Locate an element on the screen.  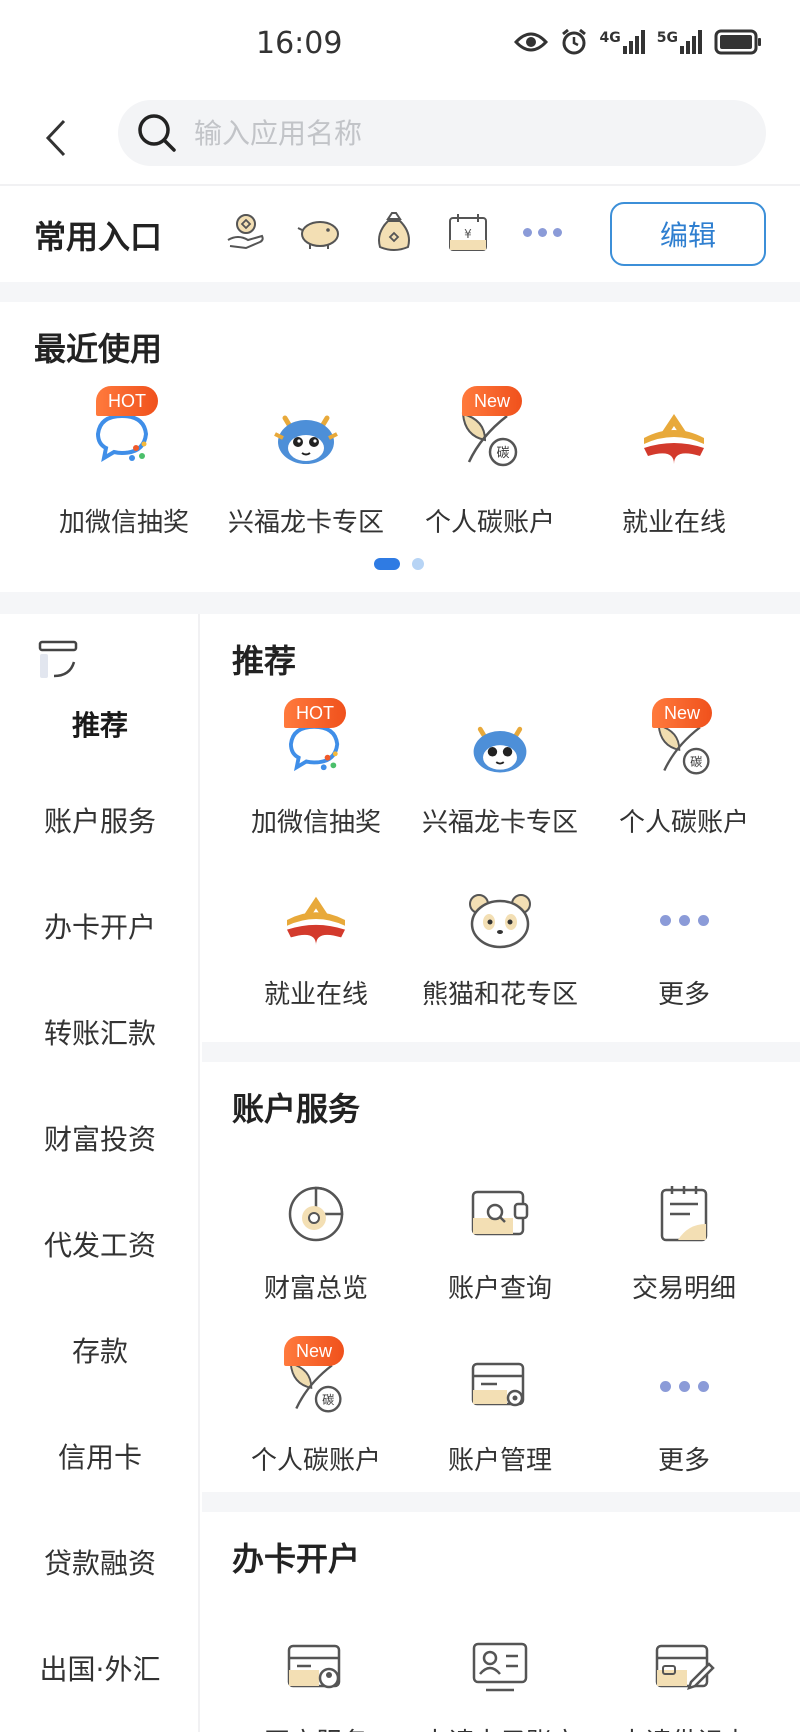
recent-item-dragon-card: 兴福龙卡专区 is located at coordinates (306, 468).